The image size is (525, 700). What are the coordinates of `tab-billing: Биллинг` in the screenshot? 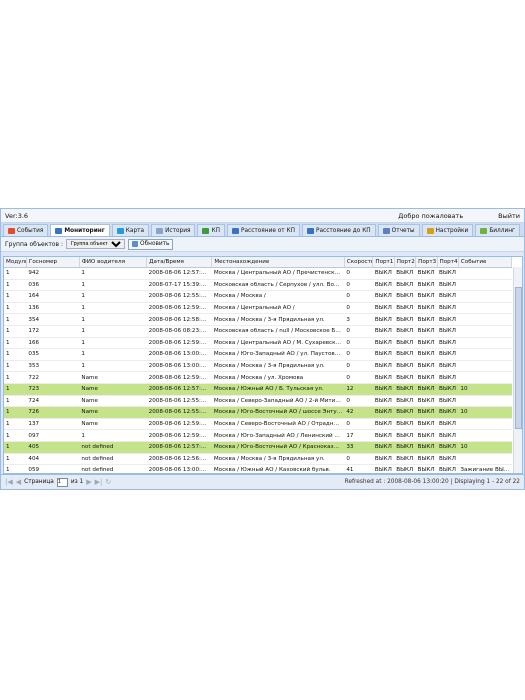 It's located at (498, 230).